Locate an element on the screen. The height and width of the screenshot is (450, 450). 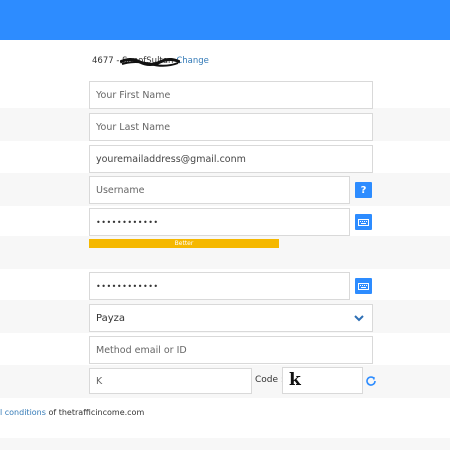
referral-username: SonofSultan is located at coordinates (150, 61).